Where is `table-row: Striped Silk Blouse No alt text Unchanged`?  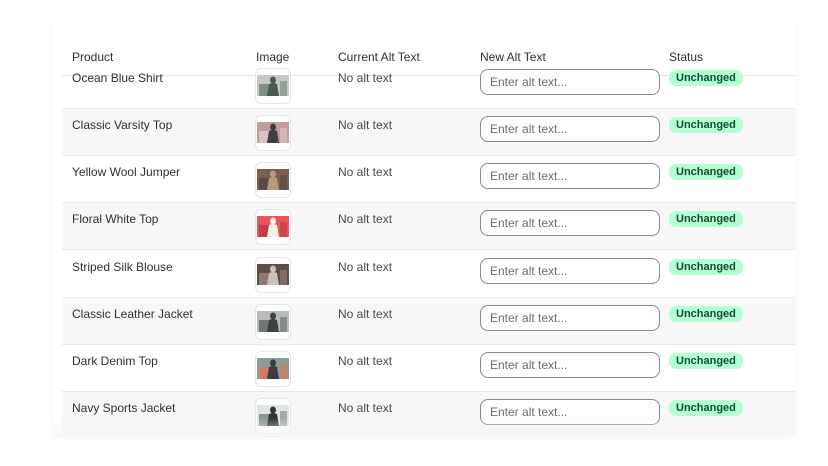
table-row: Striped Silk Blouse No alt text Unchanged is located at coordinates (428, 274).